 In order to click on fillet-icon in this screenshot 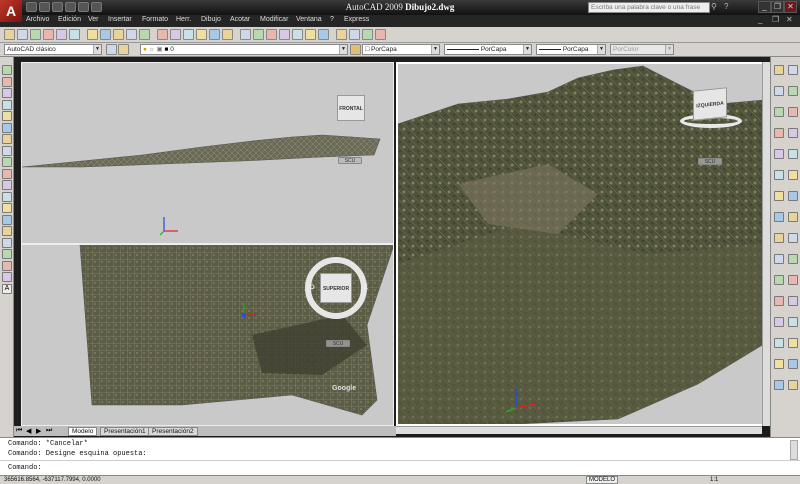, I will do `click(779, 364)`.